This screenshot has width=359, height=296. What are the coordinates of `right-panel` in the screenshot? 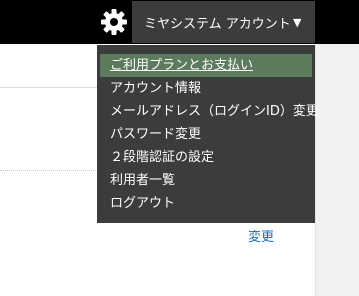 It's located at (337, 170).